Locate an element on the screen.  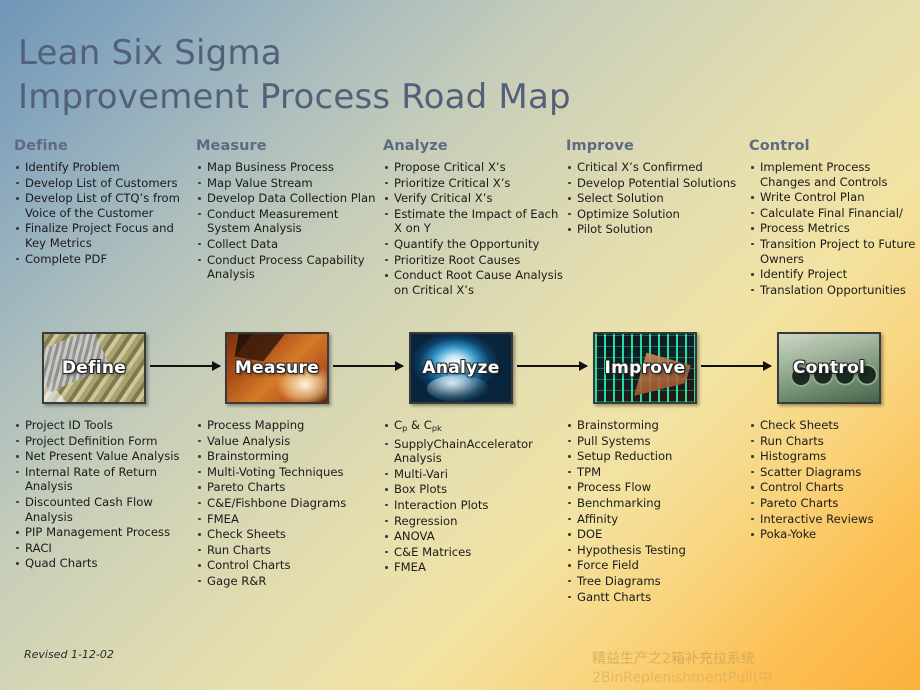
phase-box-label-define: Define is located at coordinates (94, 368).